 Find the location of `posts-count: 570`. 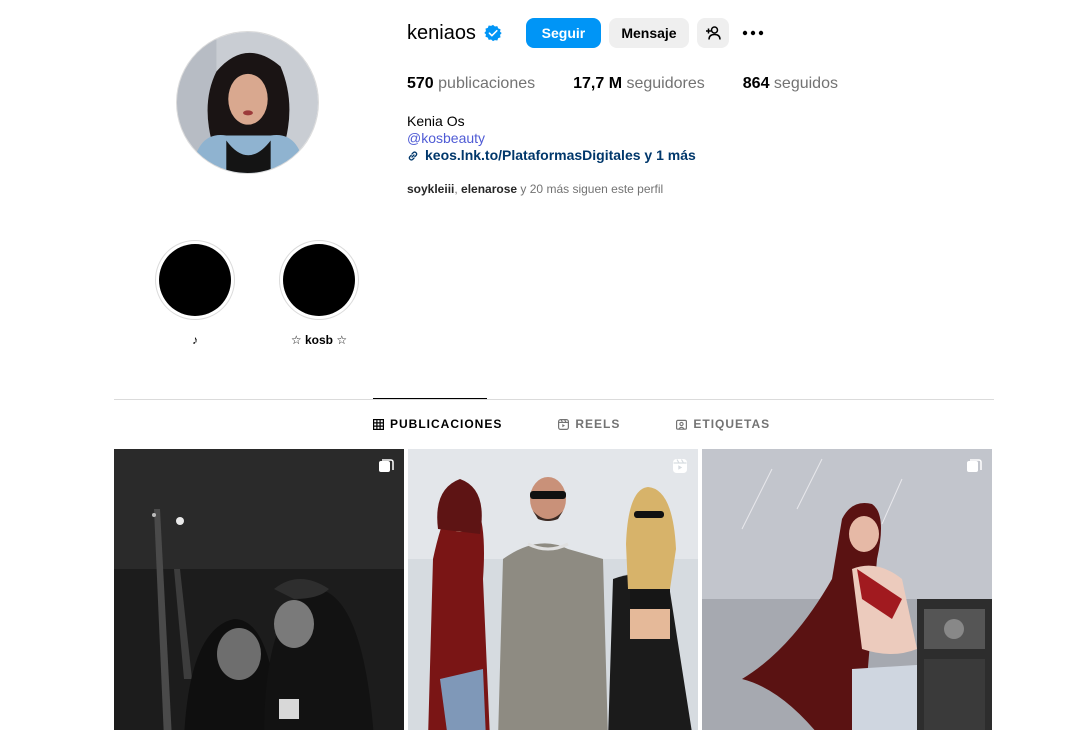

posts-count: 570 is located at coordinates (420, 83).